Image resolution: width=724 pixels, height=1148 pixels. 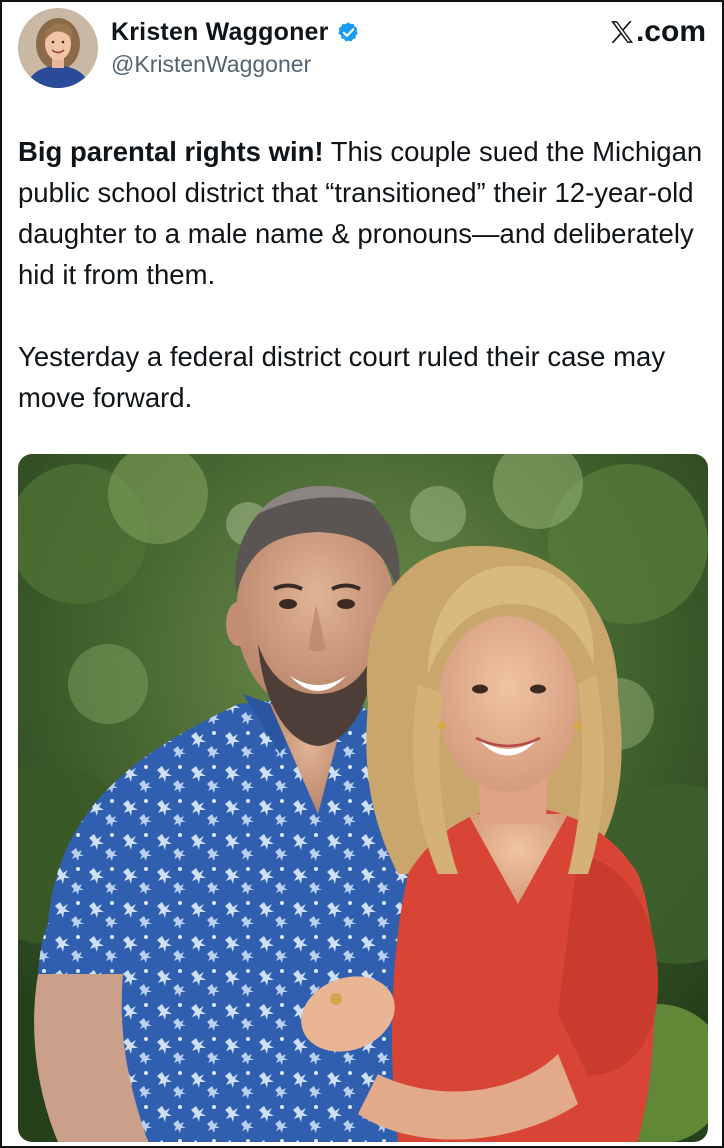 What do you see at coordinates (235, 64) in the screenshot?
I see `author-handle: @KristenWaggoner` at bounding box center [235, 64].